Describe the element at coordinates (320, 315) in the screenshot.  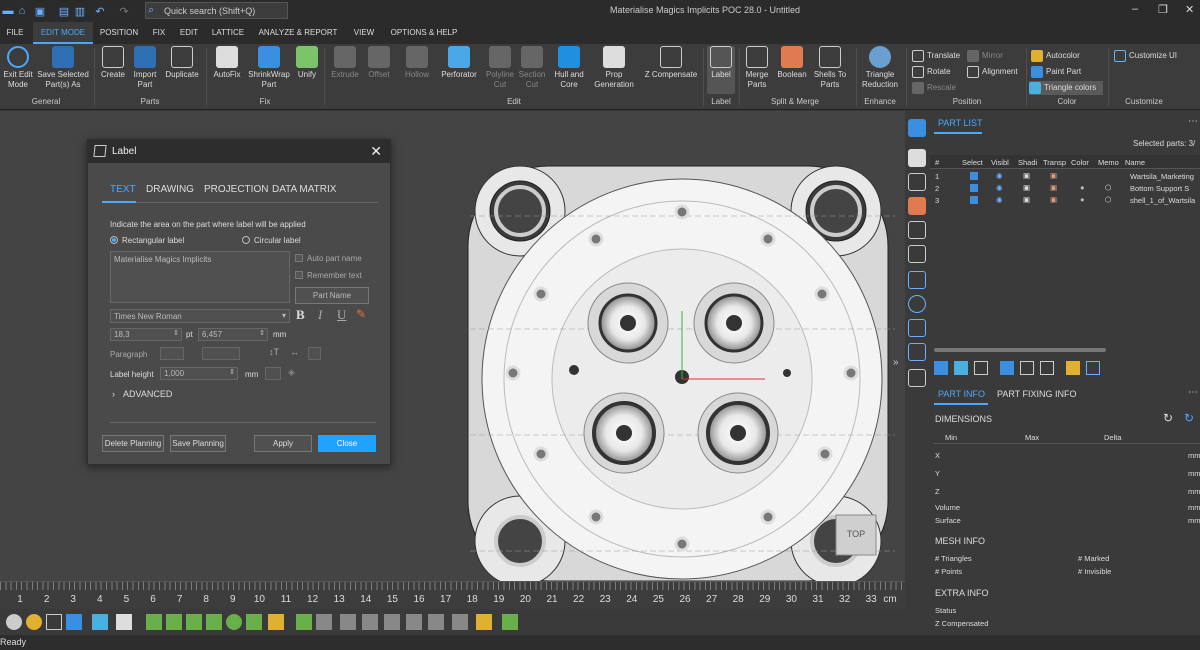
I see `italic-button: I` at that location.